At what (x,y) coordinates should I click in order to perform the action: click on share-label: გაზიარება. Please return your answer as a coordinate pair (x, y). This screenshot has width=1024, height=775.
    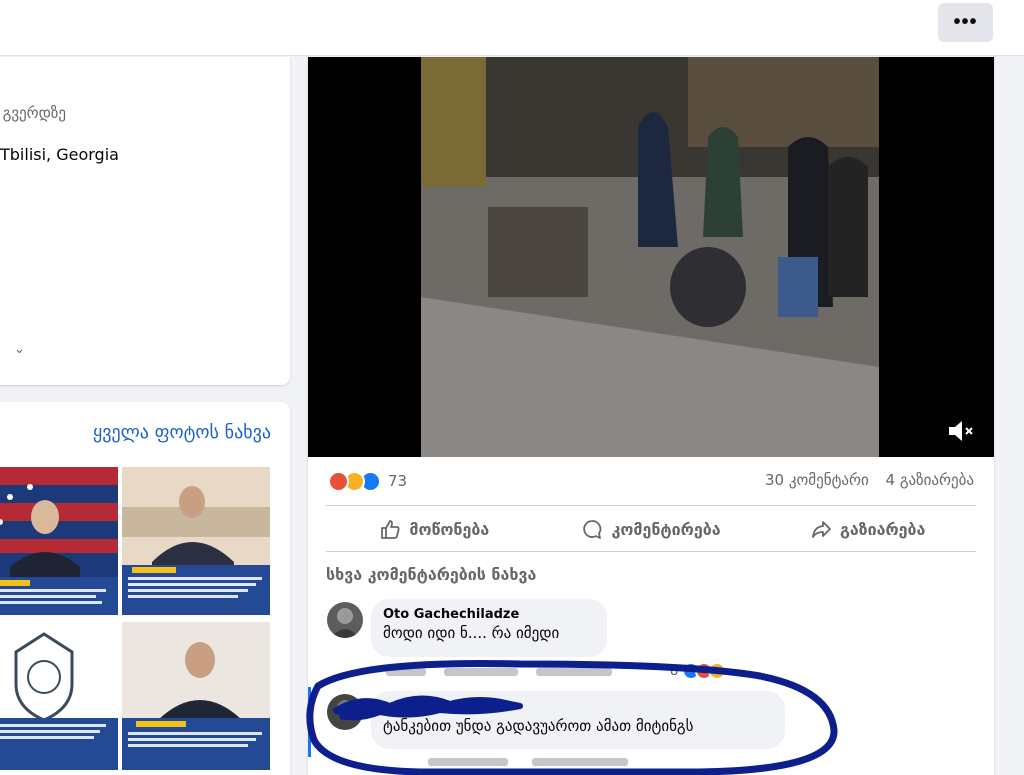
    Looking at the image, I should click on (882, 529).